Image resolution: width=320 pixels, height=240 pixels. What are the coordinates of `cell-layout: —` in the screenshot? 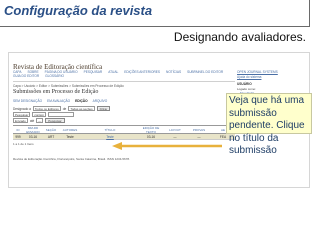 It's located at (175, 136).